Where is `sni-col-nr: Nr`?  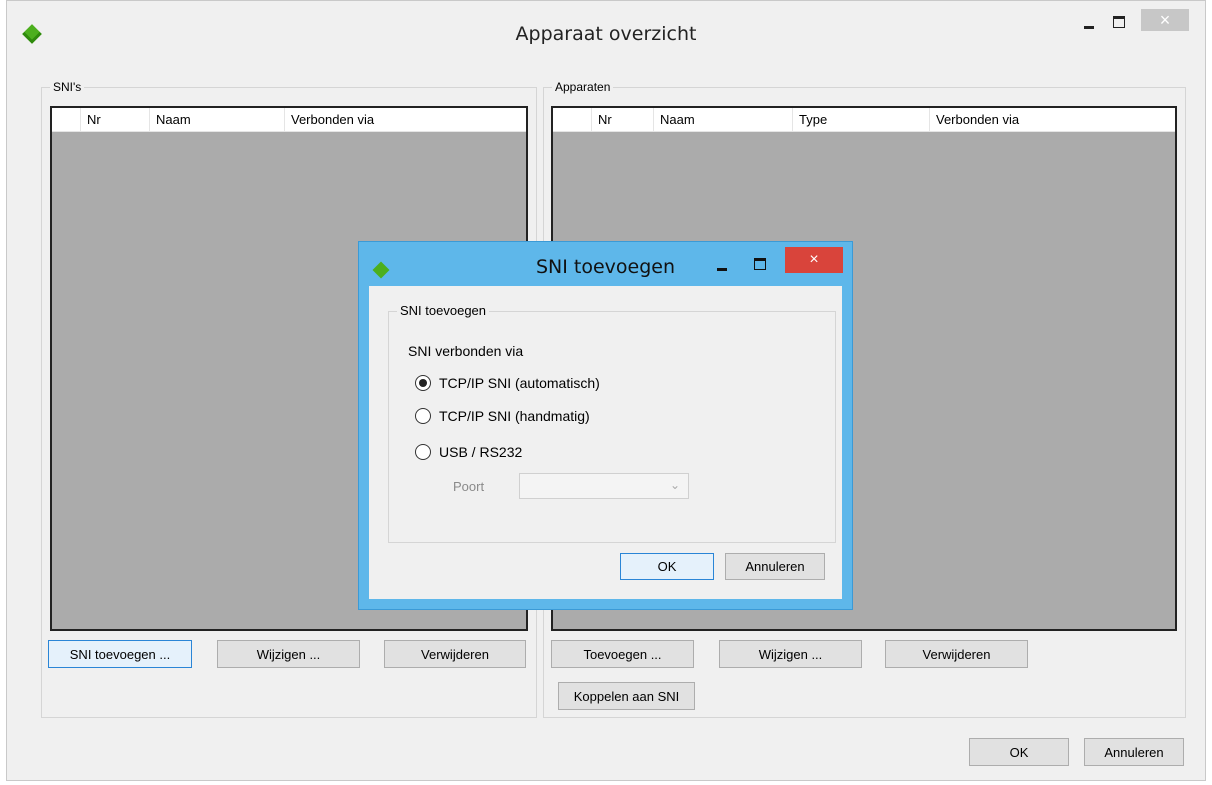 sni-col-nr: Nr is located at coordinates (114, 120).